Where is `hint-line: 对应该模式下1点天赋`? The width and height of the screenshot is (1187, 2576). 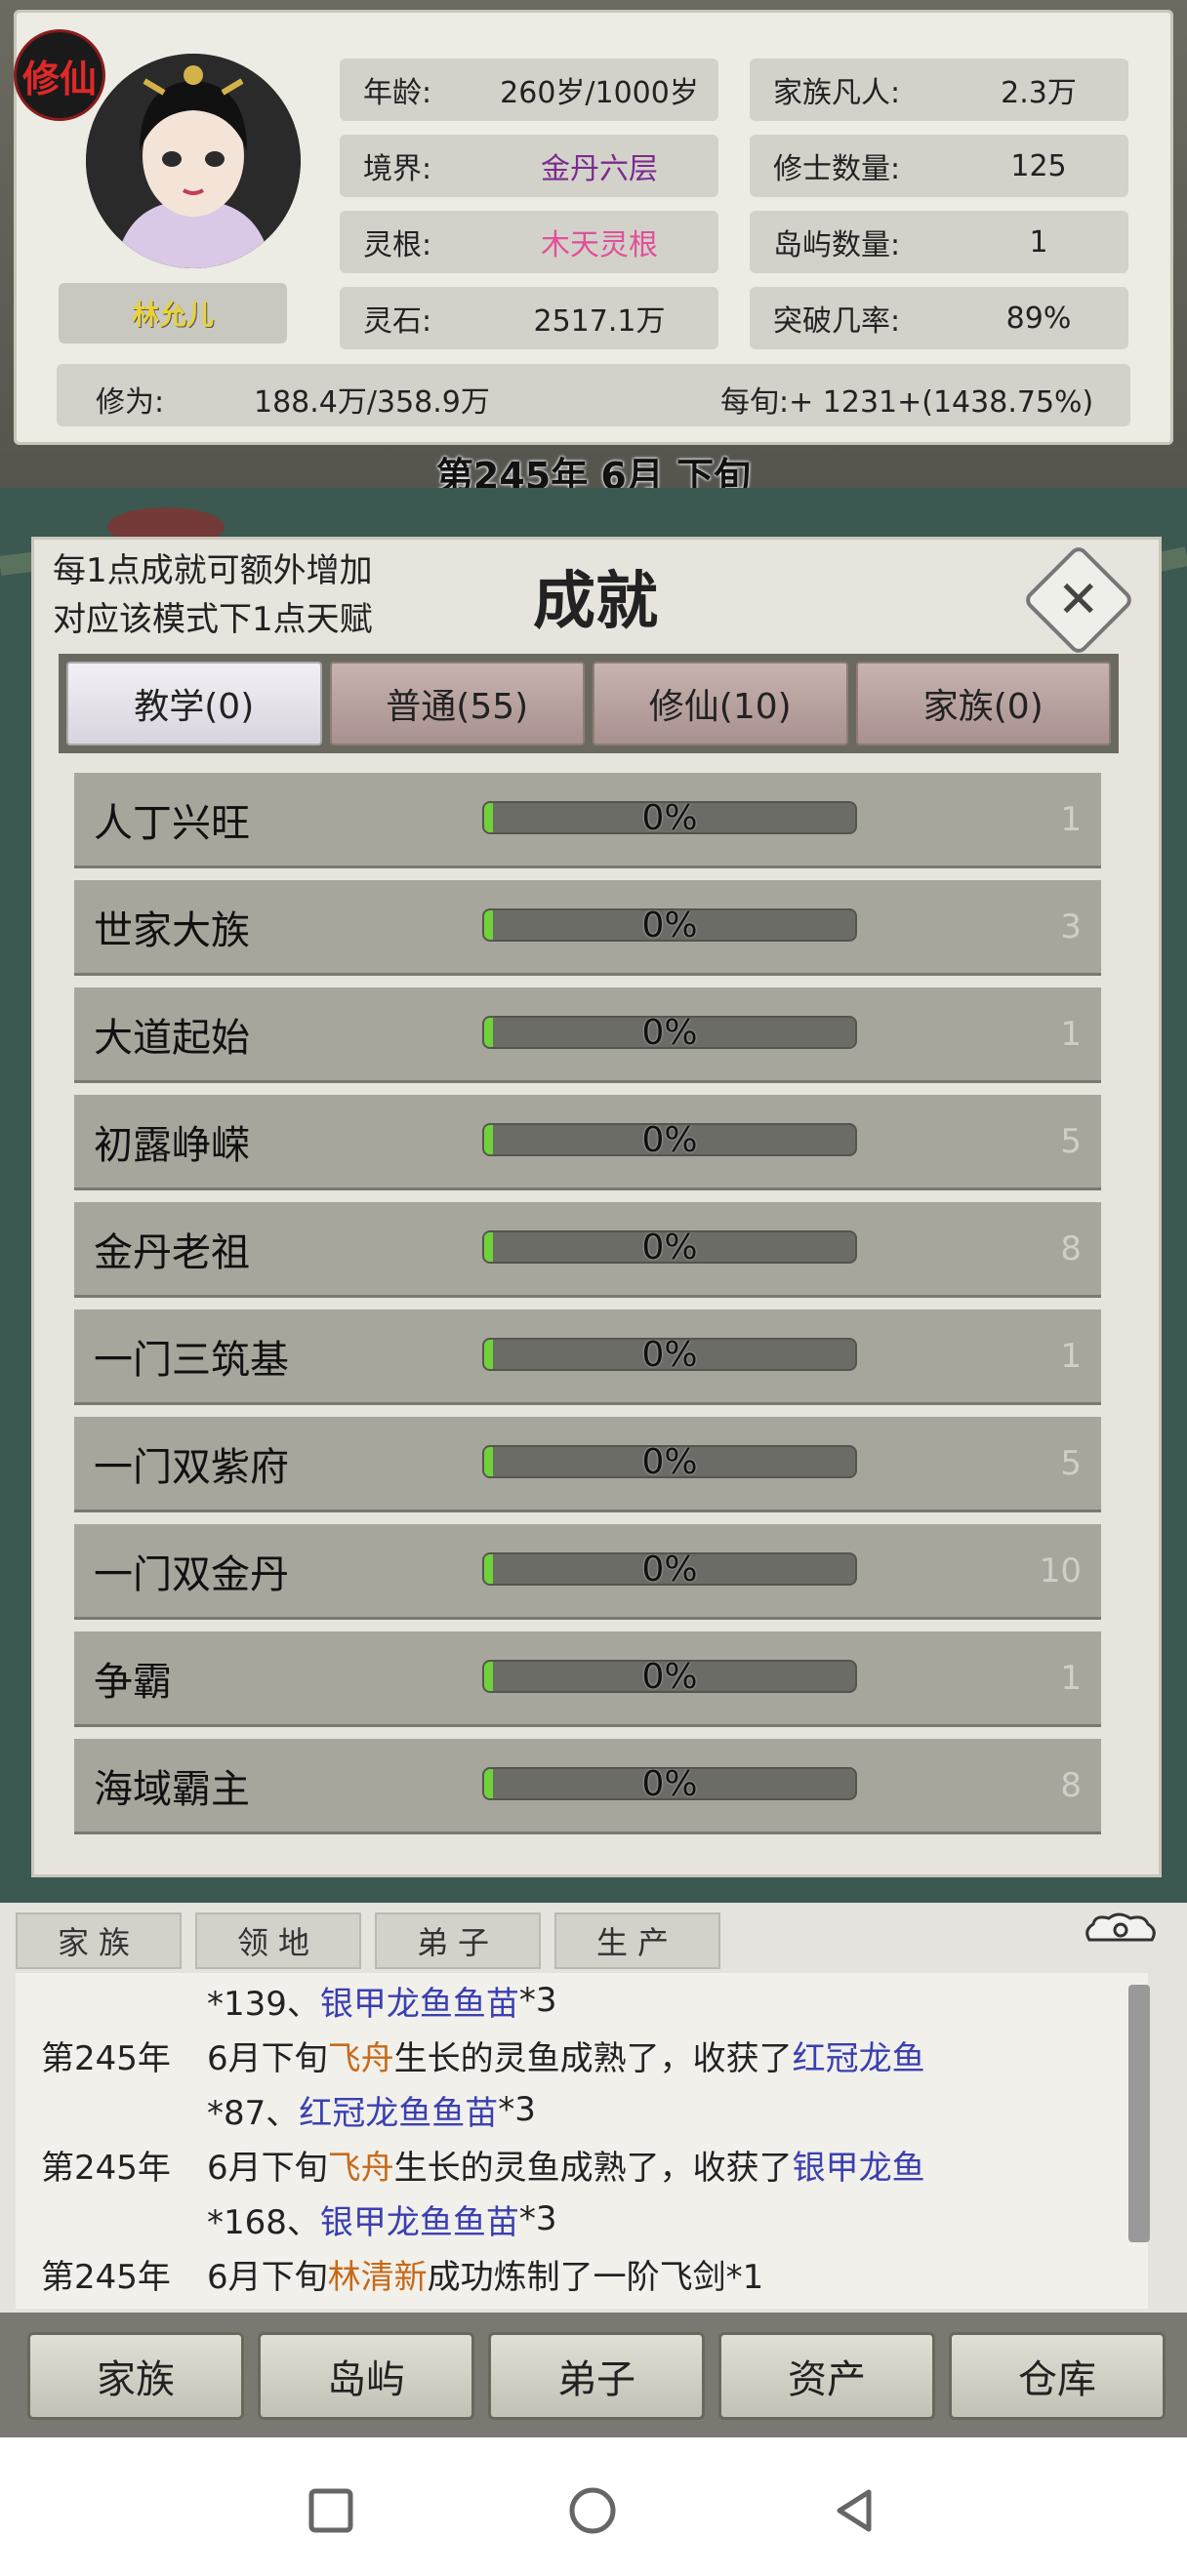 hint-line: 对应该模式下1点天赋 is located at coordinates (213, 619).